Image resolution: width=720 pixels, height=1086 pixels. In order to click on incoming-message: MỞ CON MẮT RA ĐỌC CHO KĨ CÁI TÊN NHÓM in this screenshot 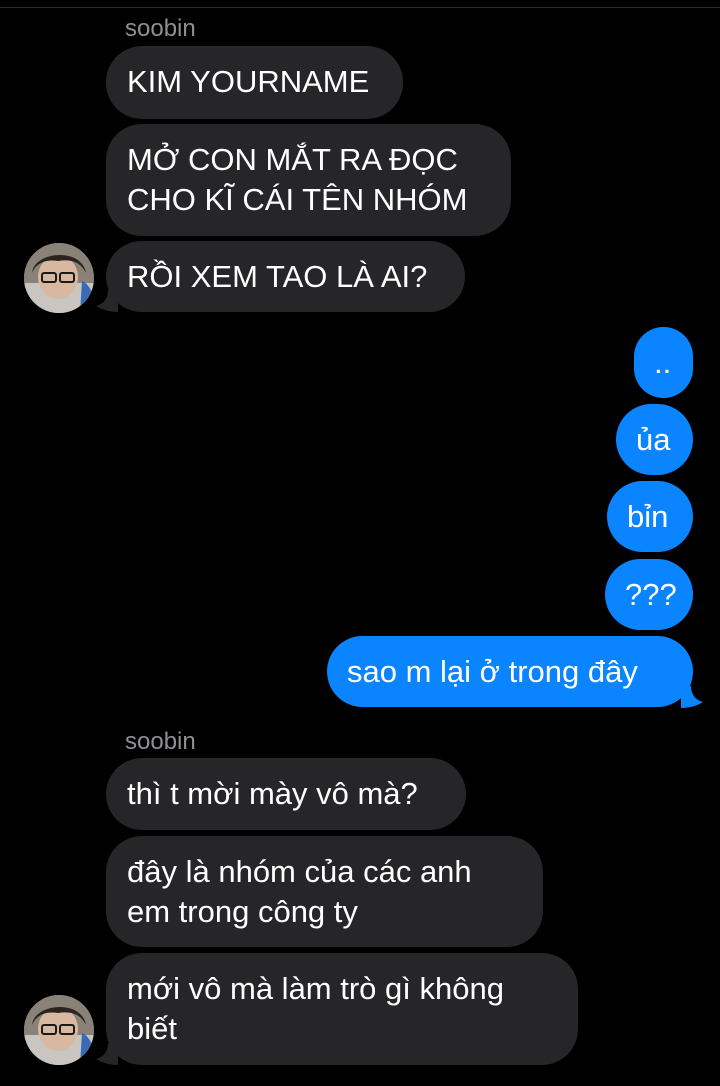, I will do `click(308, 180)`.